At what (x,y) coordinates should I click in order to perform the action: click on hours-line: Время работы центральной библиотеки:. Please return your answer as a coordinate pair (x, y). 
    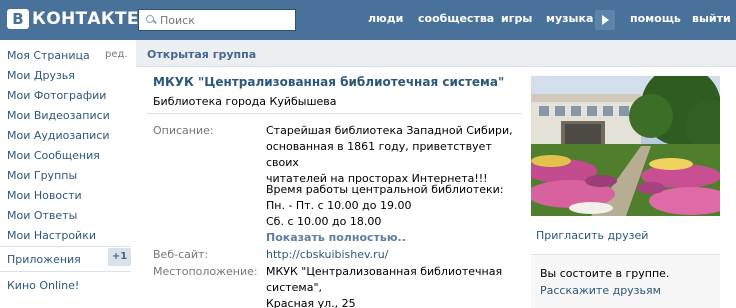
    Looking at the image, I should click on (385, 189).